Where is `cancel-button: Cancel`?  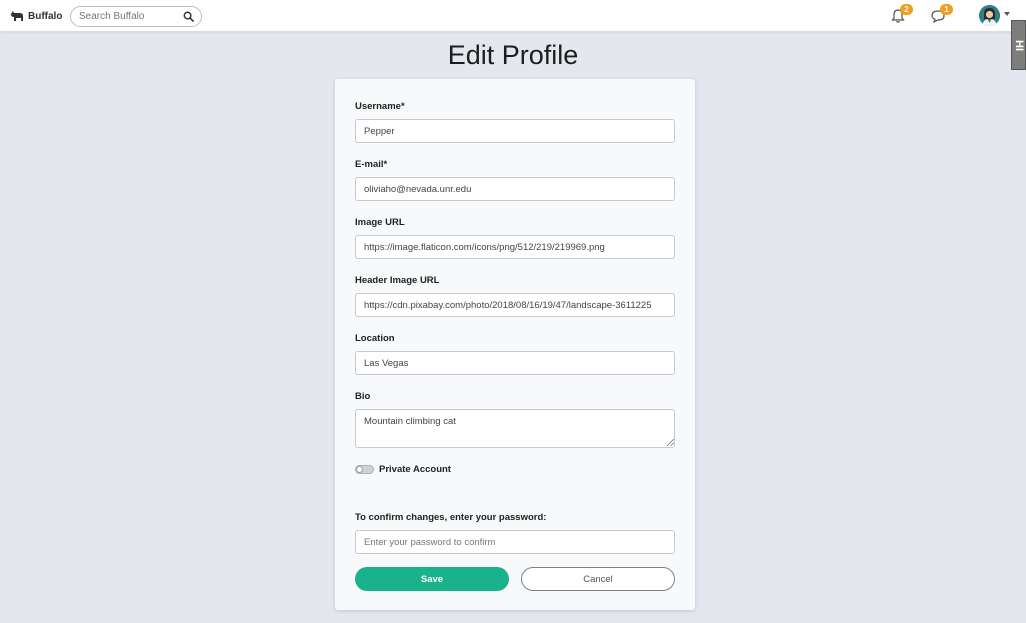
cancel-button: Cancel is located at coordinates (598, 579).